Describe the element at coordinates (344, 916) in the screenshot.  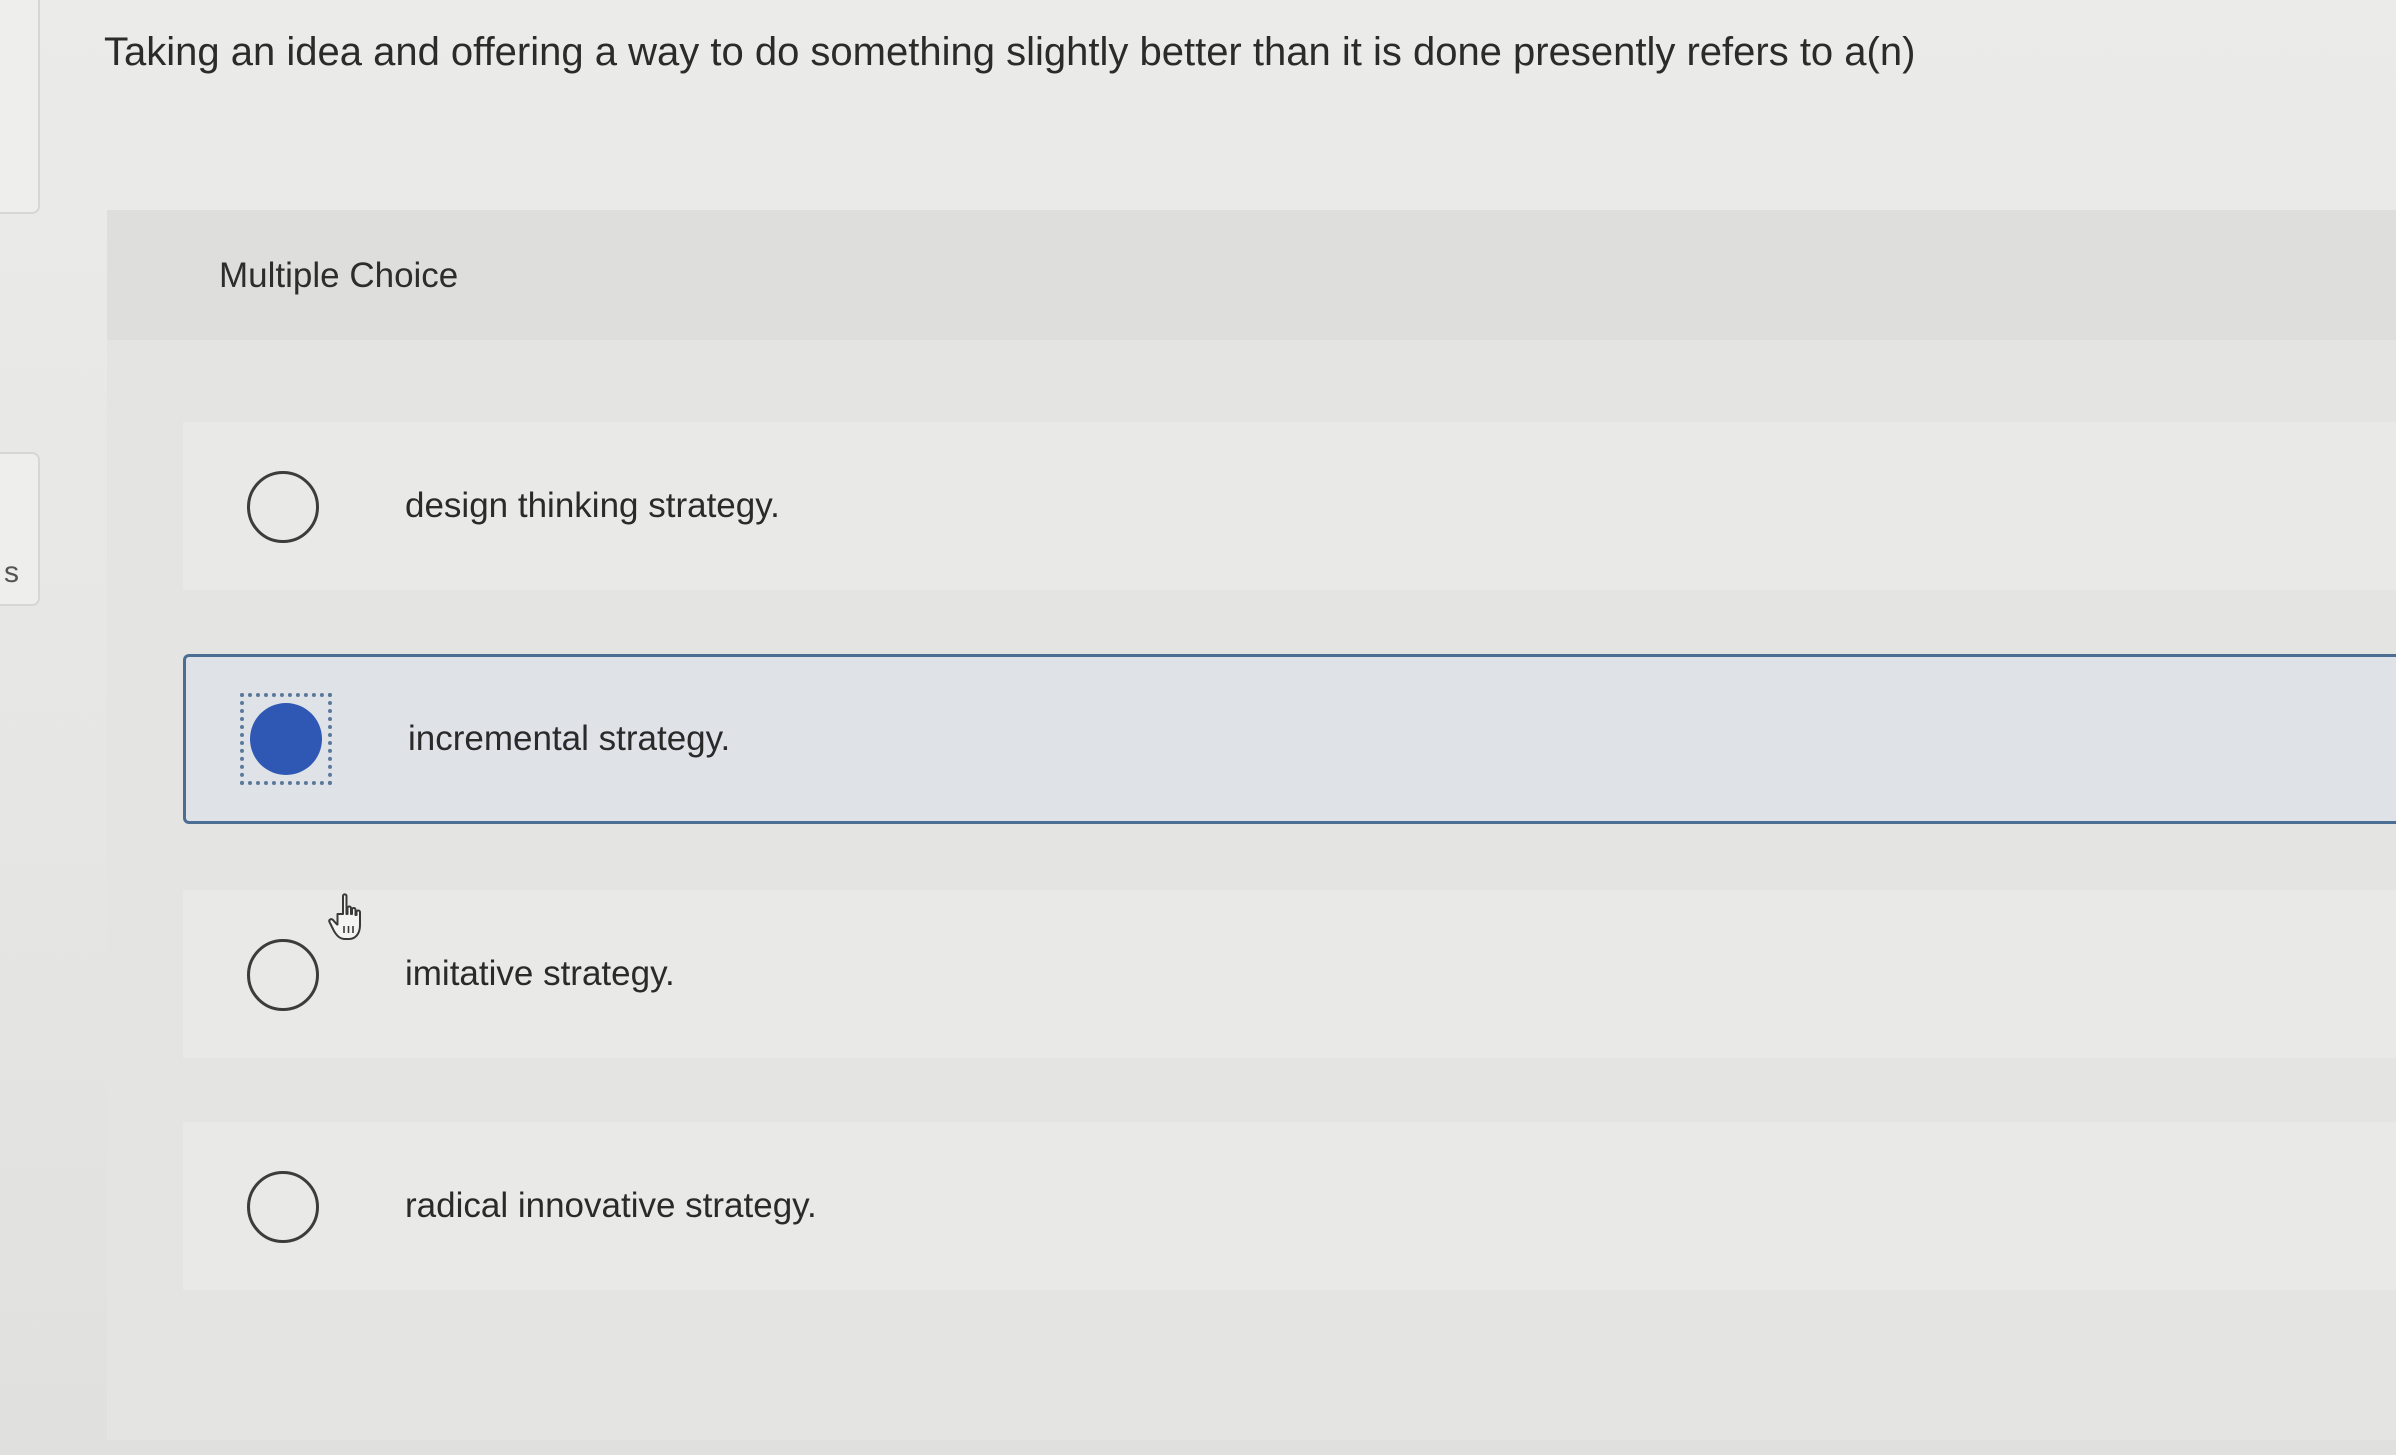
I see `hand-pointer-icon` at that location.